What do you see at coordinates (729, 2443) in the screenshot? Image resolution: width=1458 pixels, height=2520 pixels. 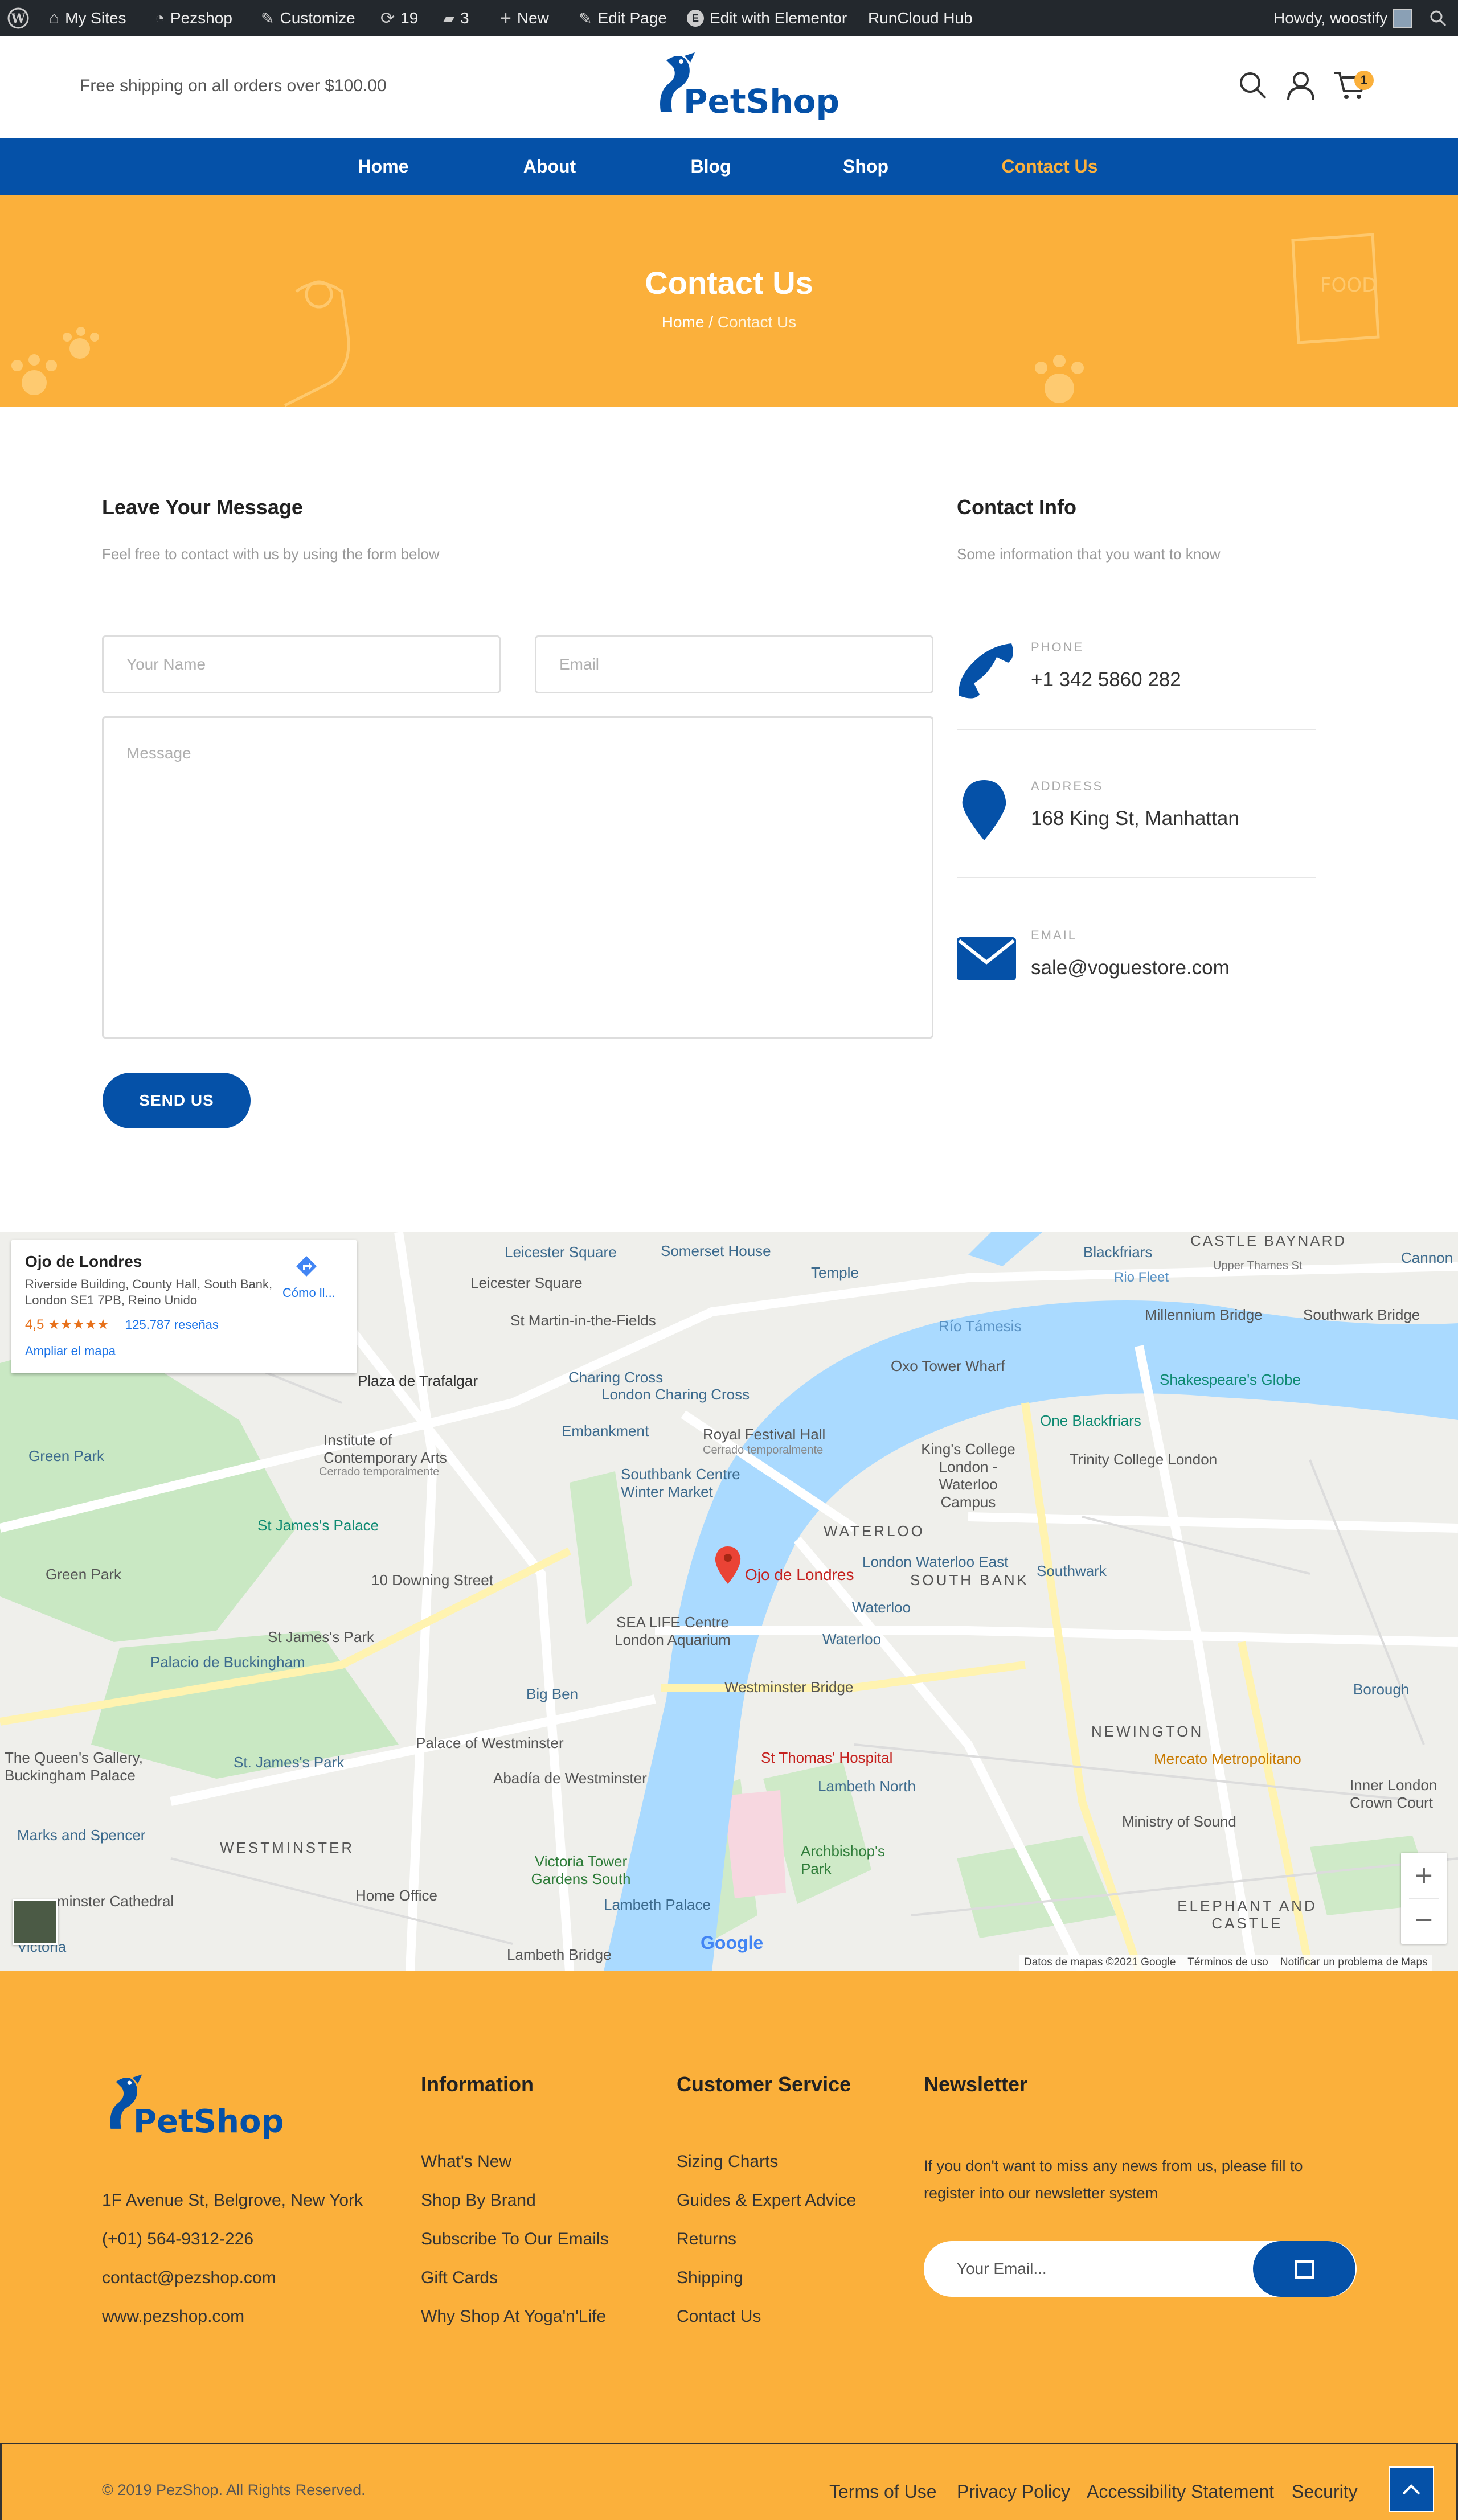 I see `footer-divider` at bounding box center [729, 2443].